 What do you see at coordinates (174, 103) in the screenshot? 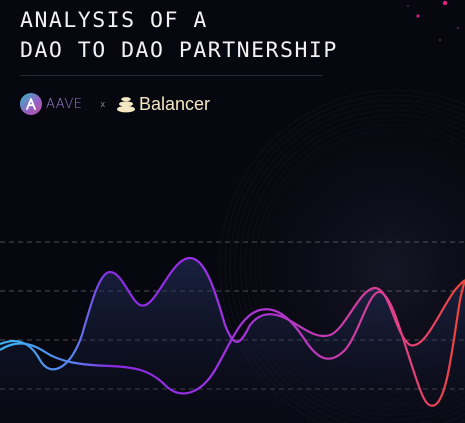
I see `balancer-wordmark: Balancer` at bounding box center [174, 103].